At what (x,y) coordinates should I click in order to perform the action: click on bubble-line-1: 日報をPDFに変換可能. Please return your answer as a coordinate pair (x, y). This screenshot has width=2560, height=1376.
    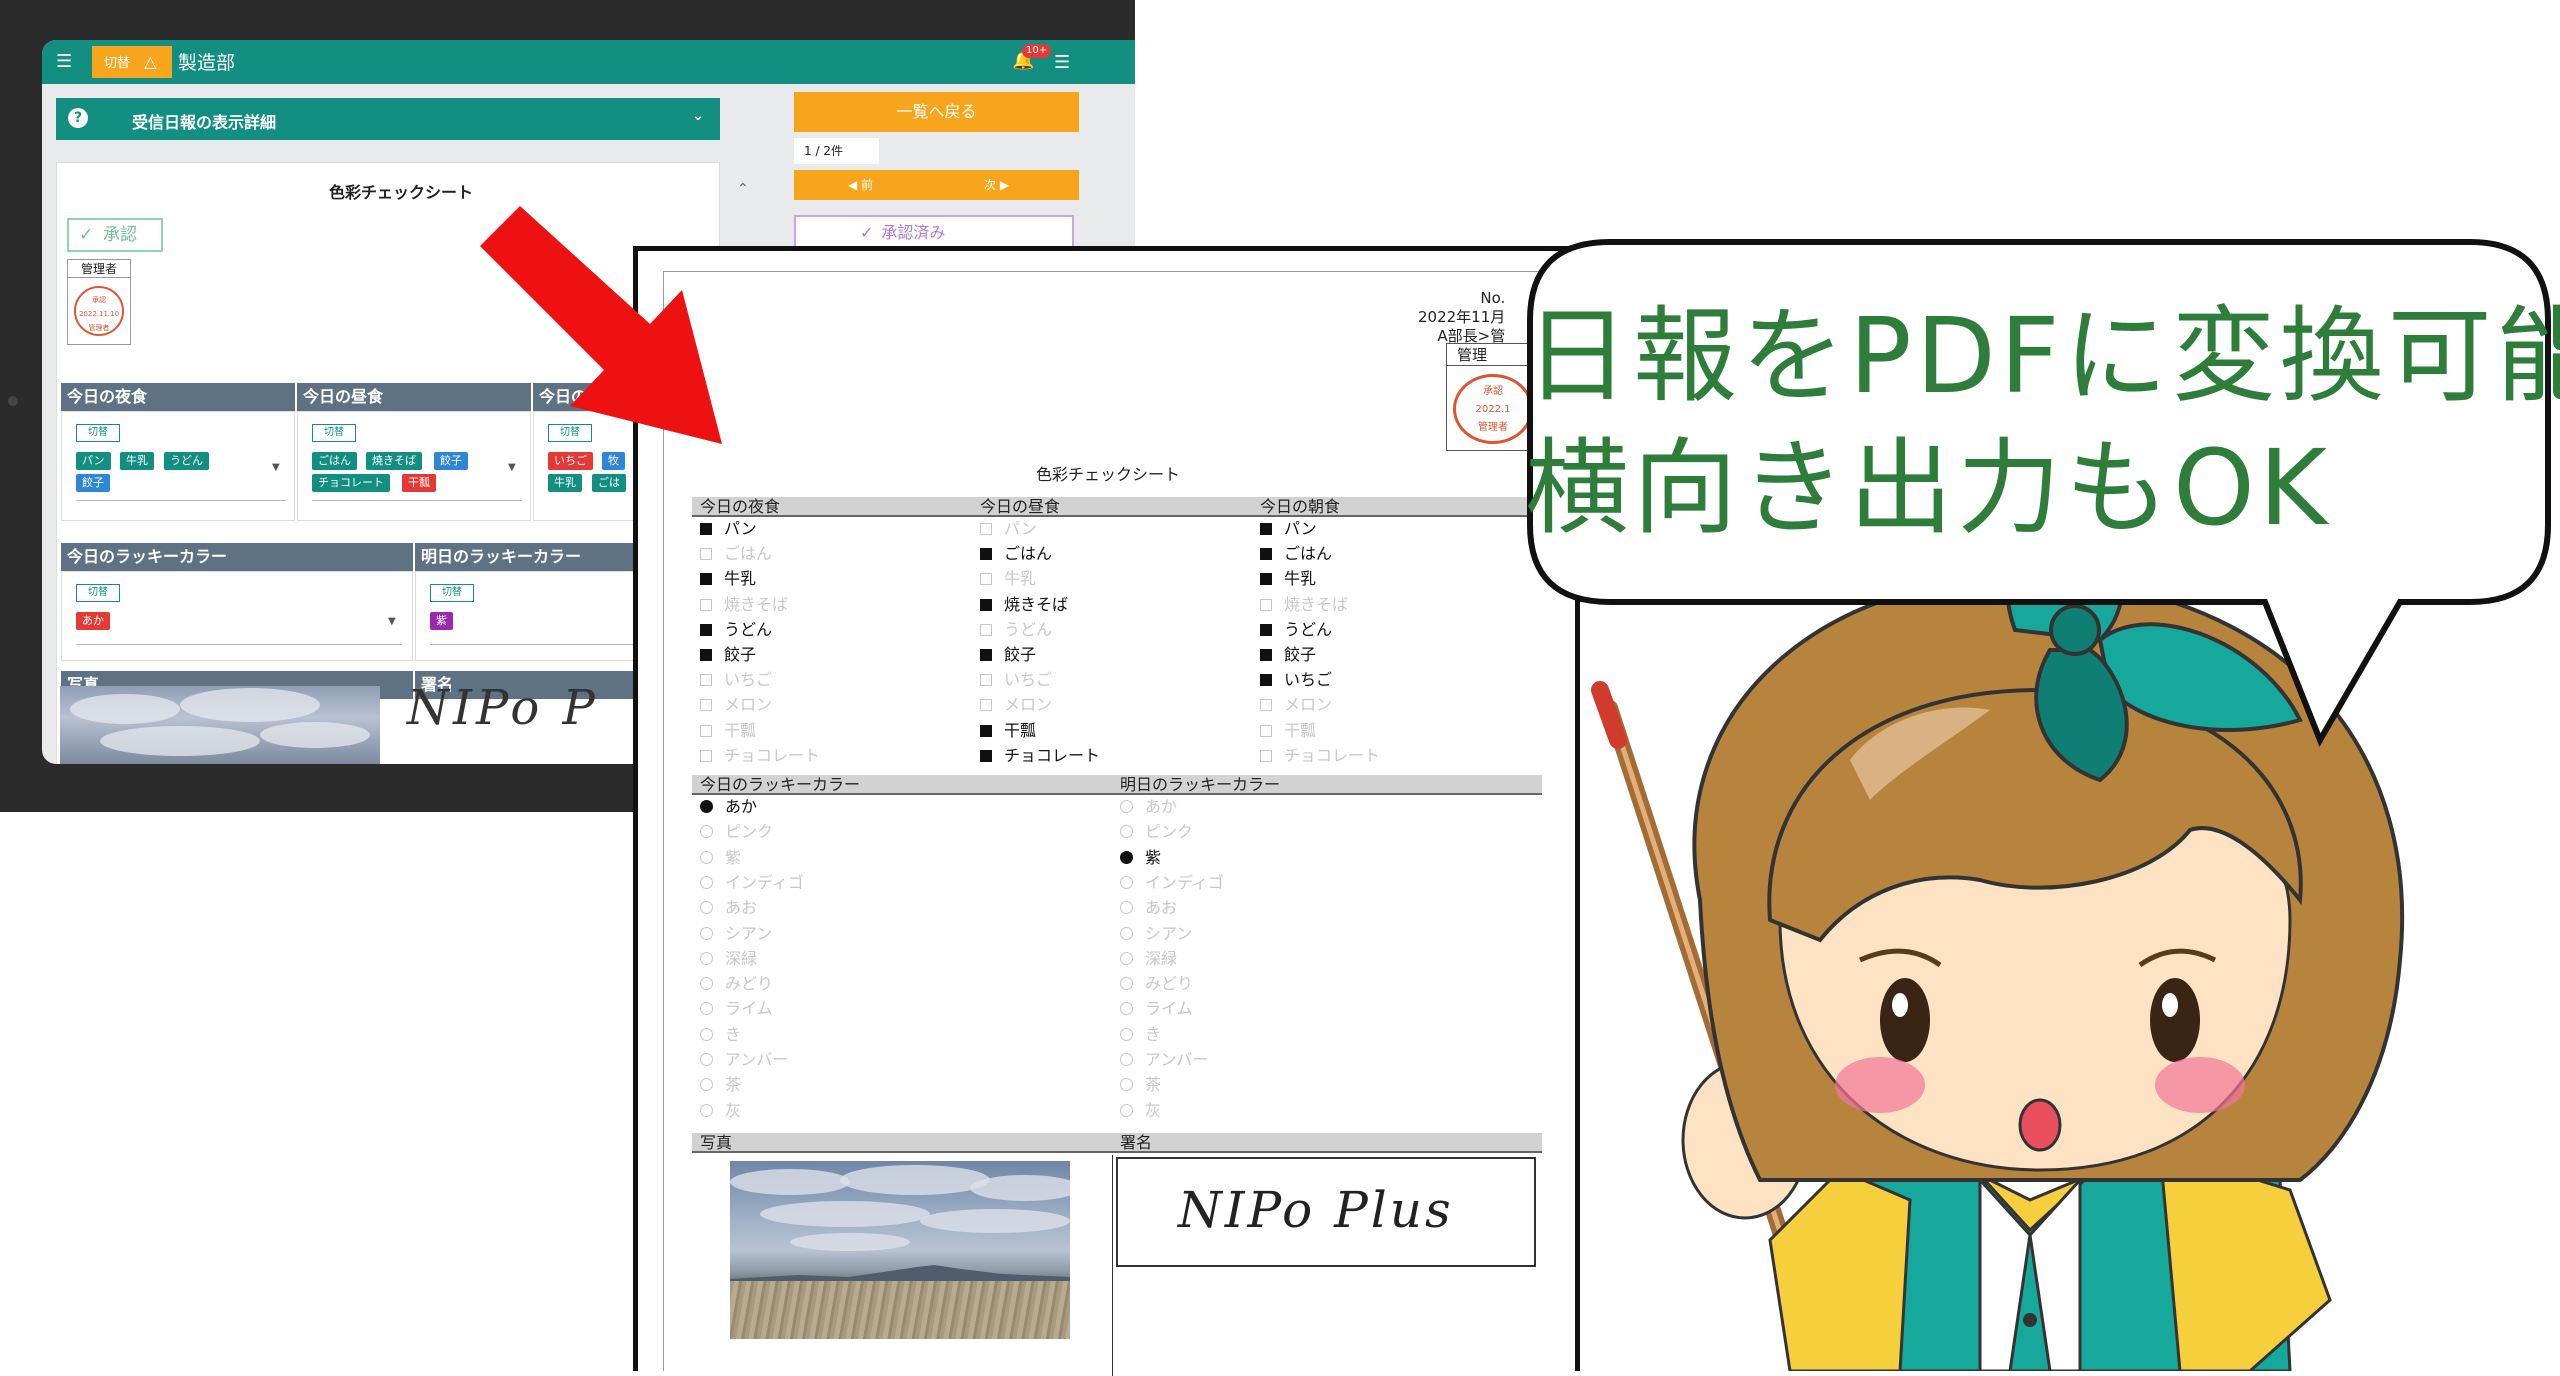
    Looking at the image, I should click on (2042, 356).